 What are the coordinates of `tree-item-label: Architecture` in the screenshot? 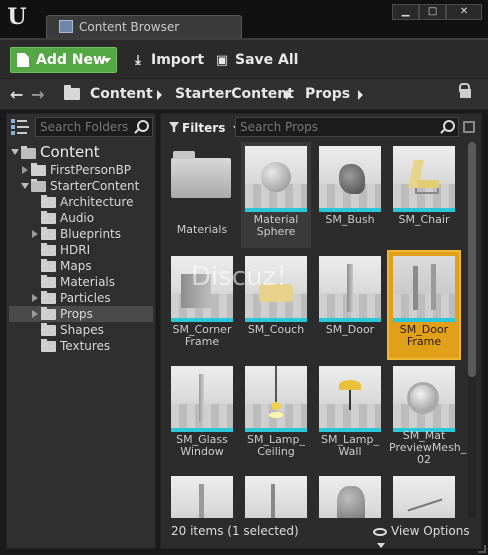 It's located at (97, 202).